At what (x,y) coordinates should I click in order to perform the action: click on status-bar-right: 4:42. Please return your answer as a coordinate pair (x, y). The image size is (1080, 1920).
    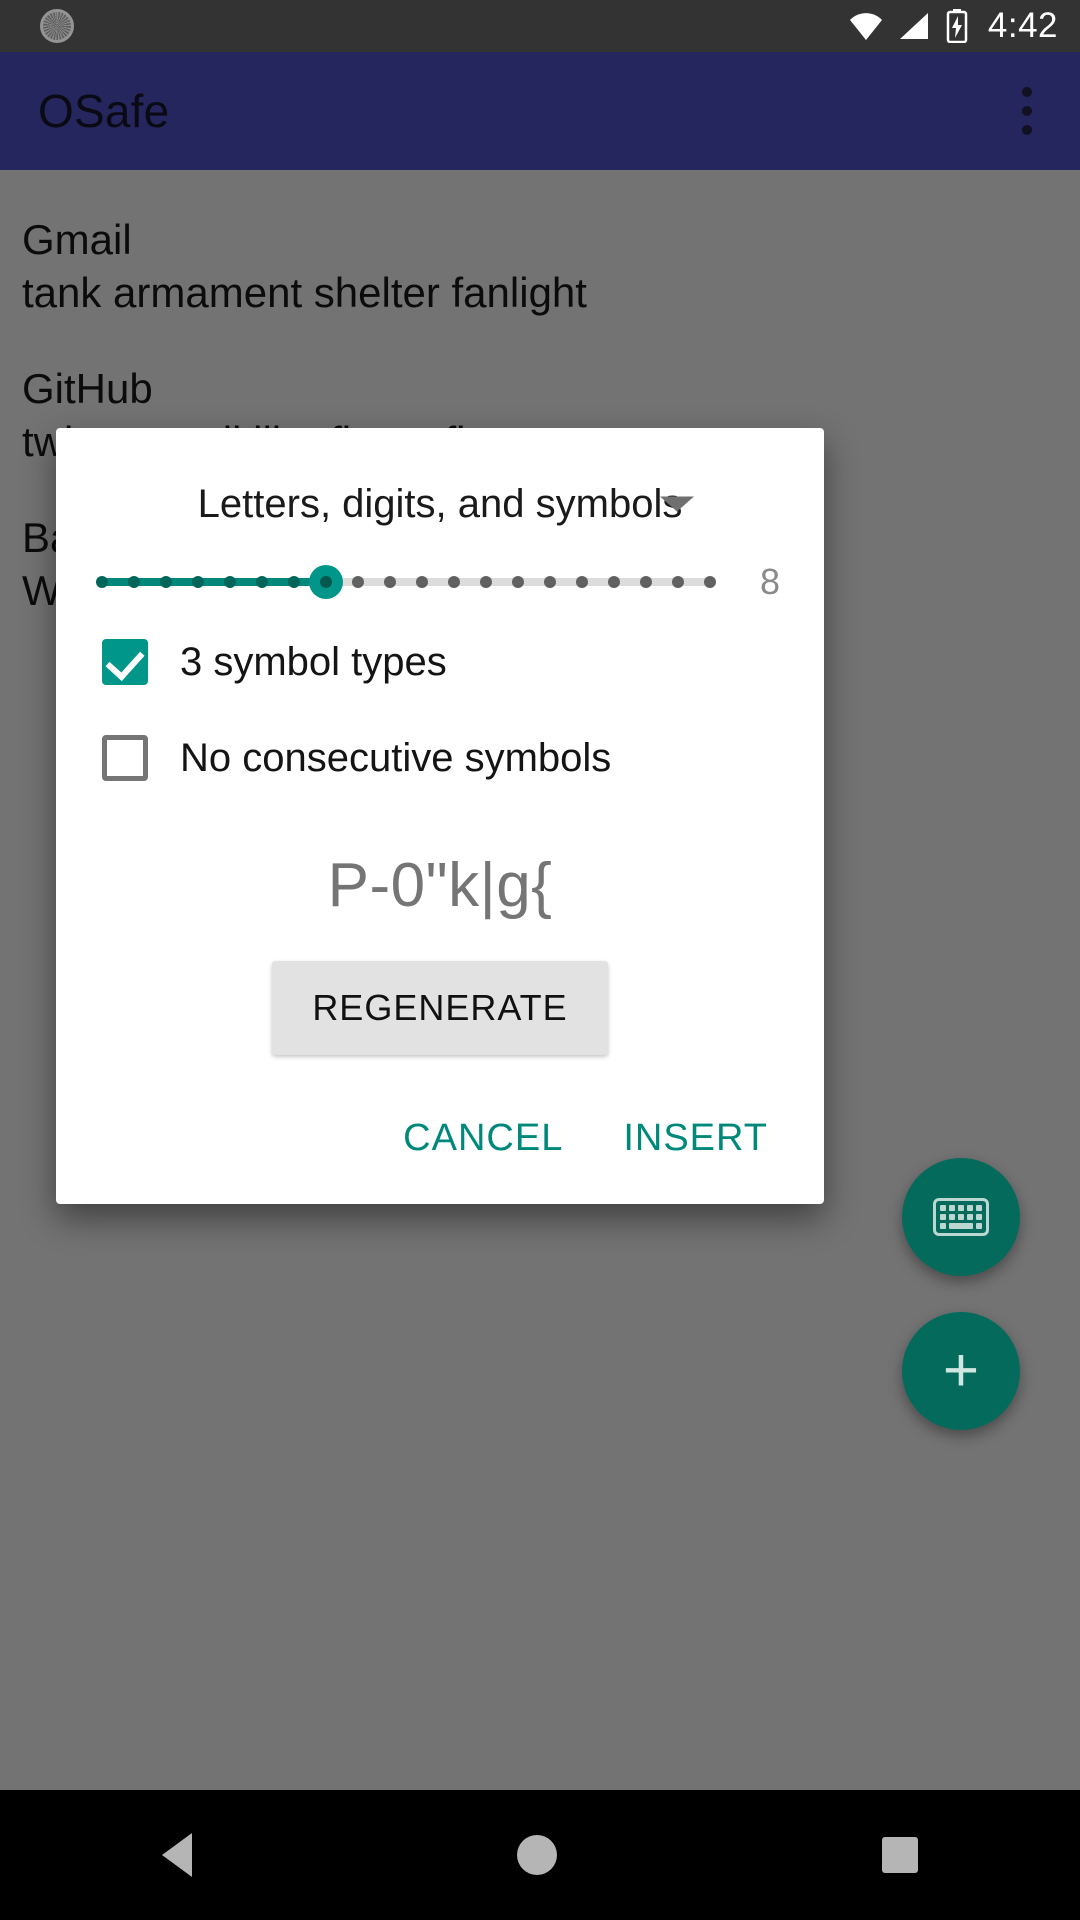
    Looking at the image, I should click on (953, 26).